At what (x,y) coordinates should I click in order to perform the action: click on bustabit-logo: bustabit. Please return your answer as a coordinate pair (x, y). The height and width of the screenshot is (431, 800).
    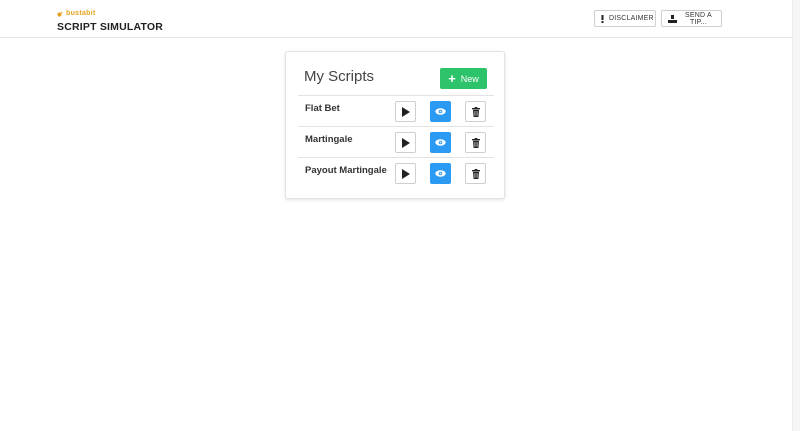
    Looking at the image, I should click on (110, 13).